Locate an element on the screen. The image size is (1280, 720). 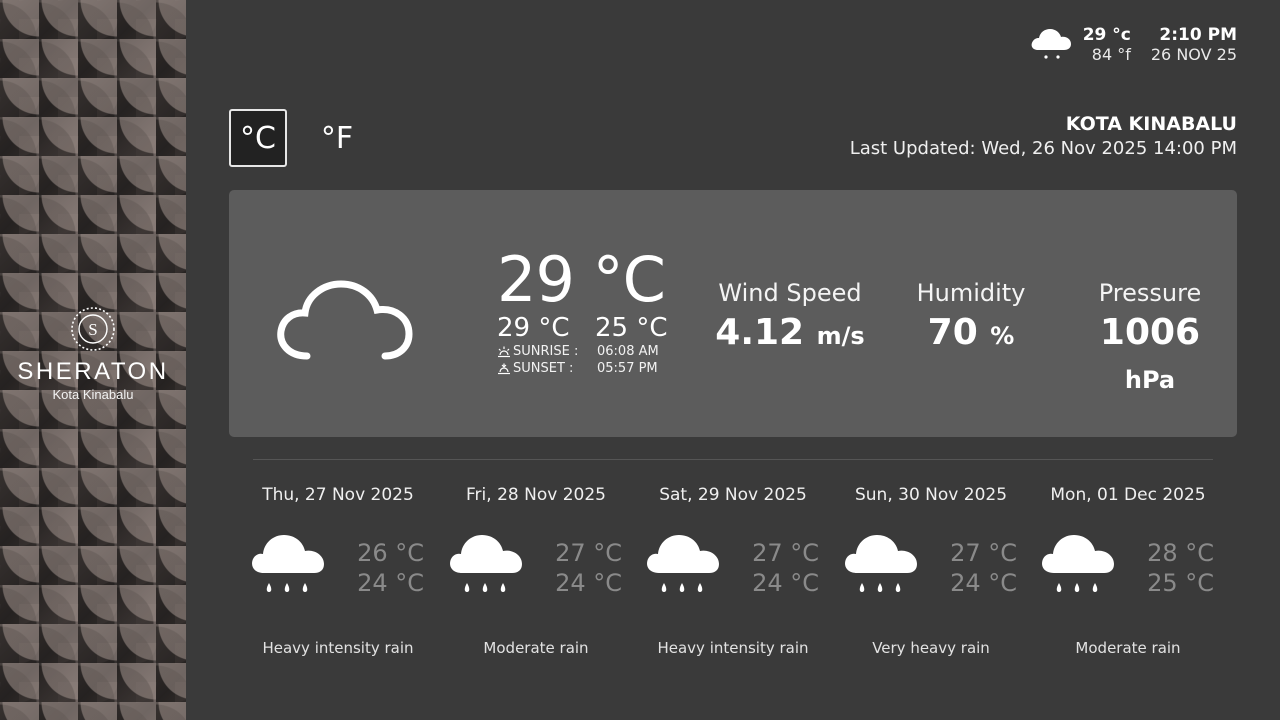
sunset-row: SUNSET : 05:57 PM is located at coordinates (582, 368).